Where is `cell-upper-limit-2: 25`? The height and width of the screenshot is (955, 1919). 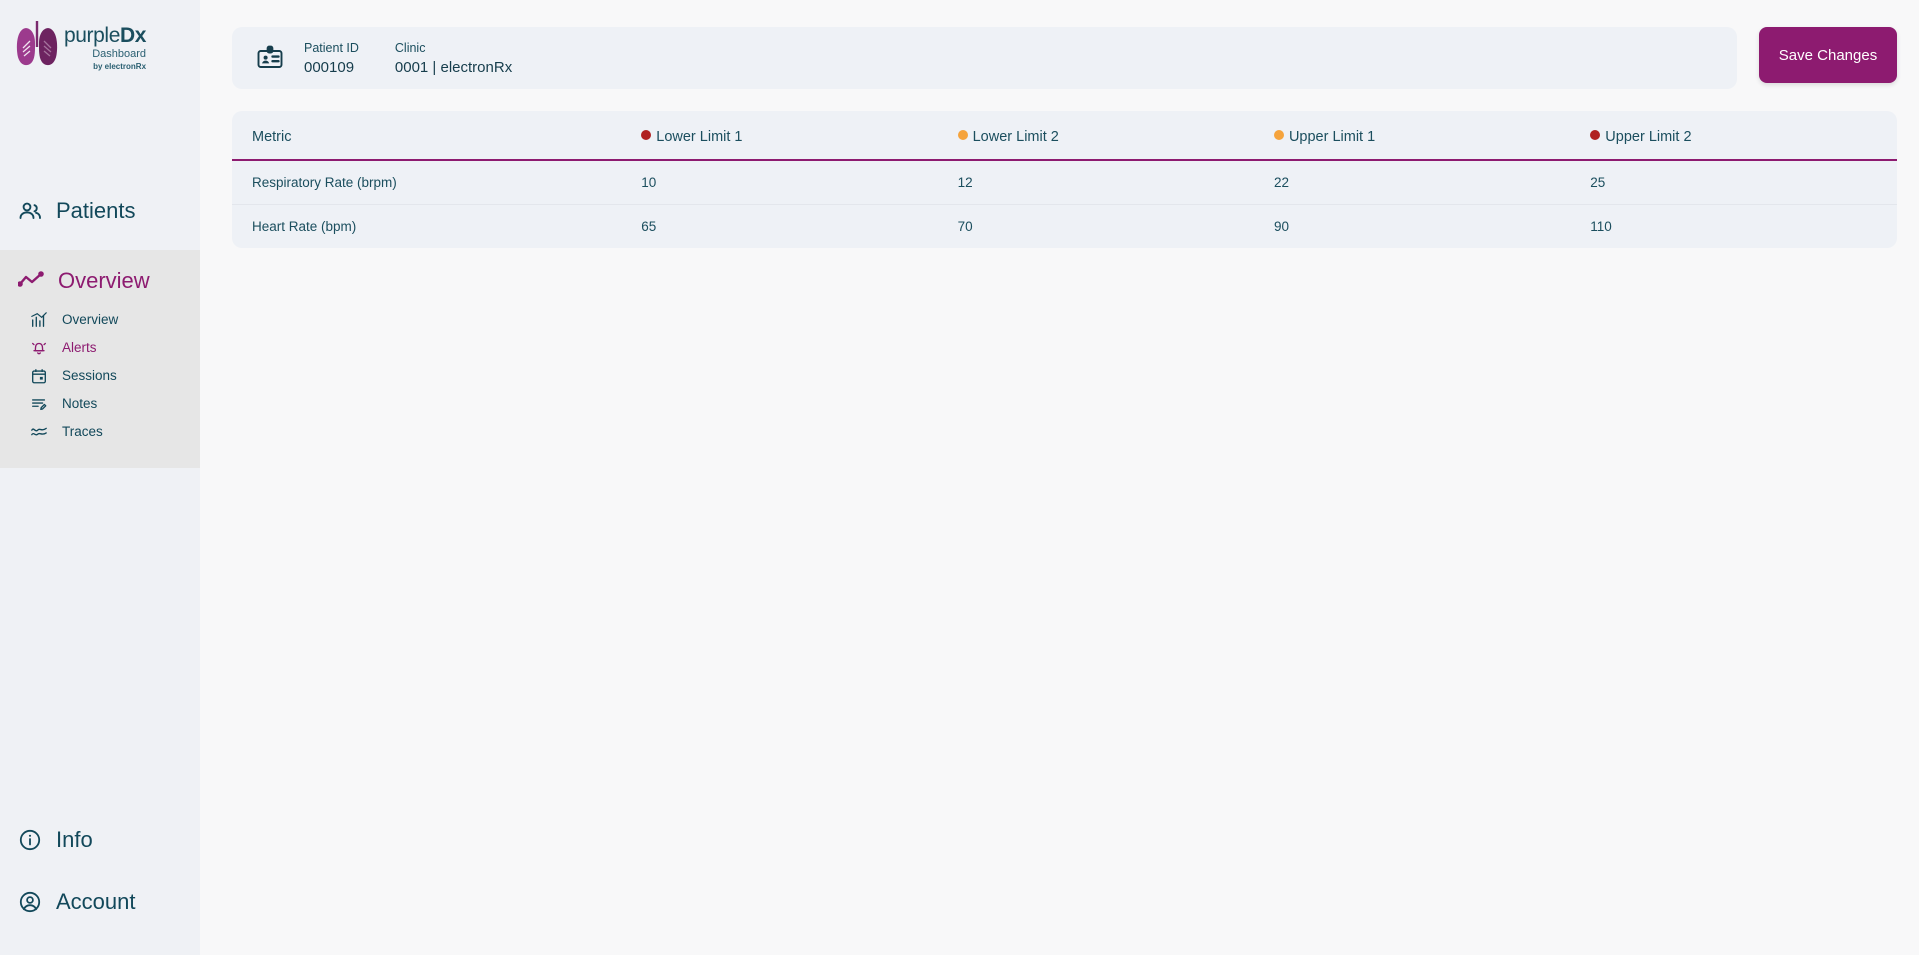 cell-upper-limit-2: 25 is located at coordinates (1734, 182).